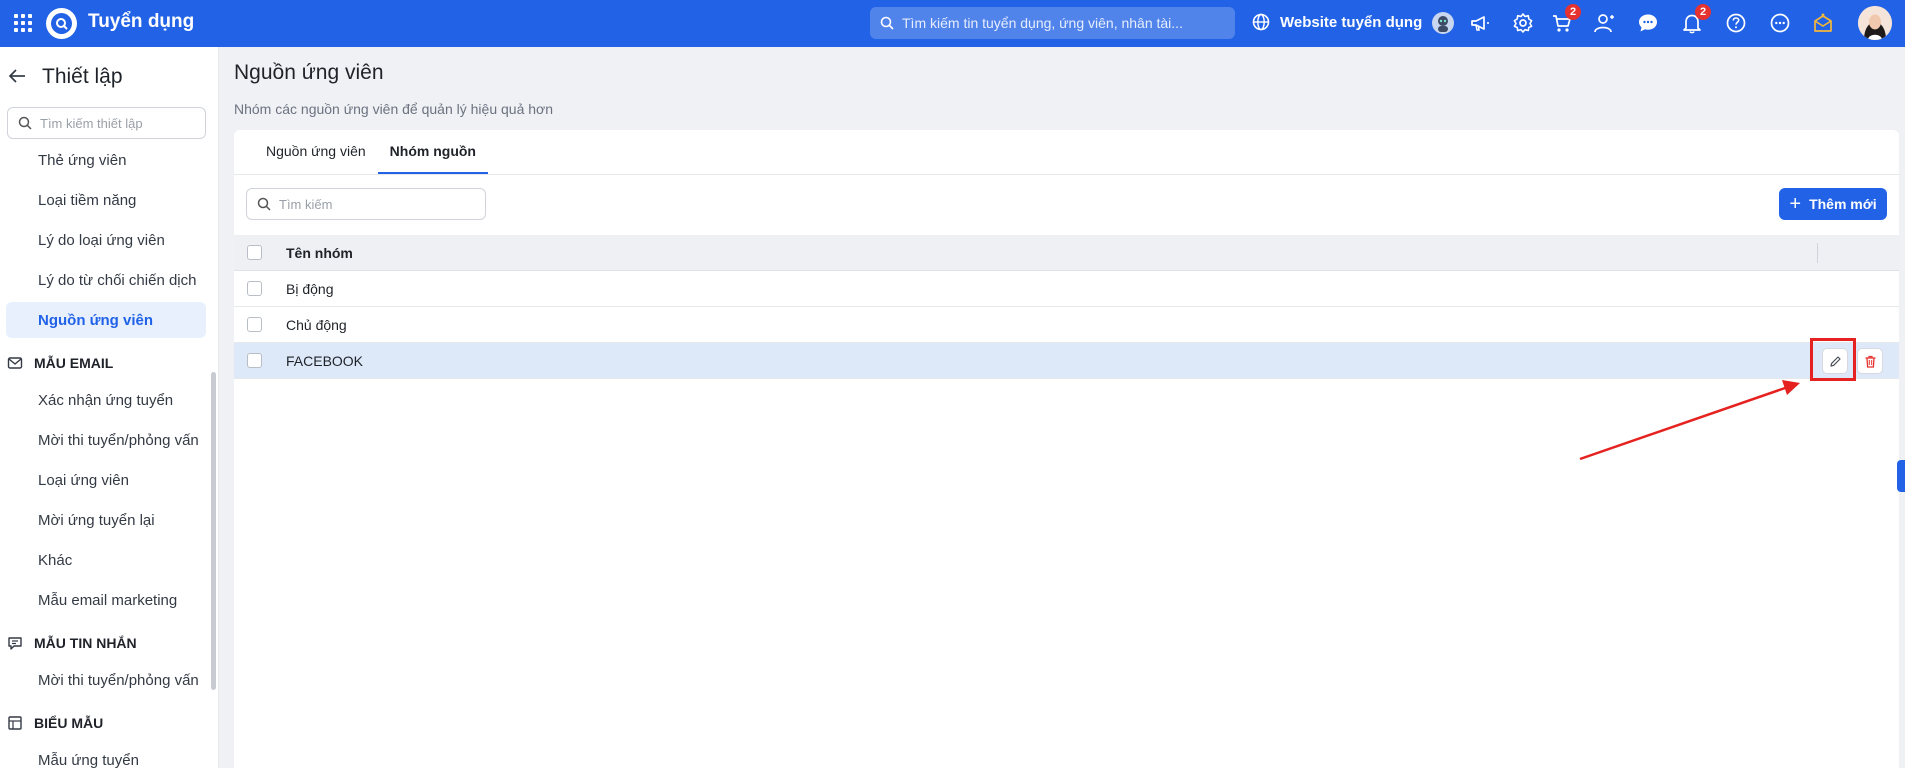 Image resolution: width=1905 pixels, height=768 pixels. Describe the element at coordinates (106, 280) in the screenshot. I see `sidebar-item-ly-do-tu-choi-chien-dich: Lý do từ chối chiến dịch` at that location.